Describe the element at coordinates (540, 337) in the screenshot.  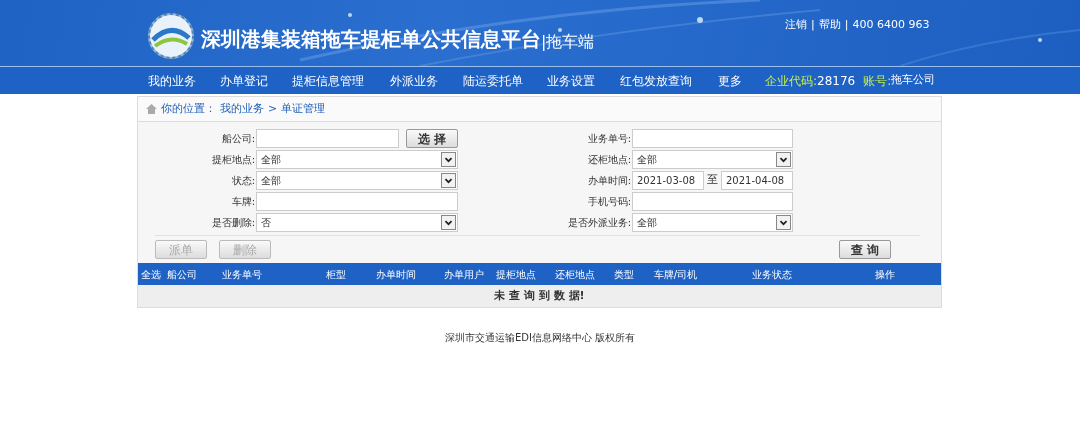
I see `footer-copyright: 深圳市交通运输EDI信息网络中心 版权所有` at that location.